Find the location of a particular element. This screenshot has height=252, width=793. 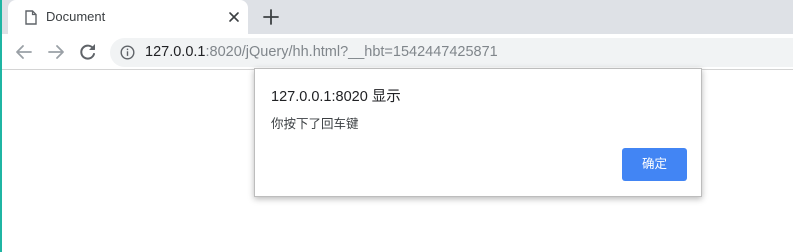

plus-icon is located at coordinates (271, 17).